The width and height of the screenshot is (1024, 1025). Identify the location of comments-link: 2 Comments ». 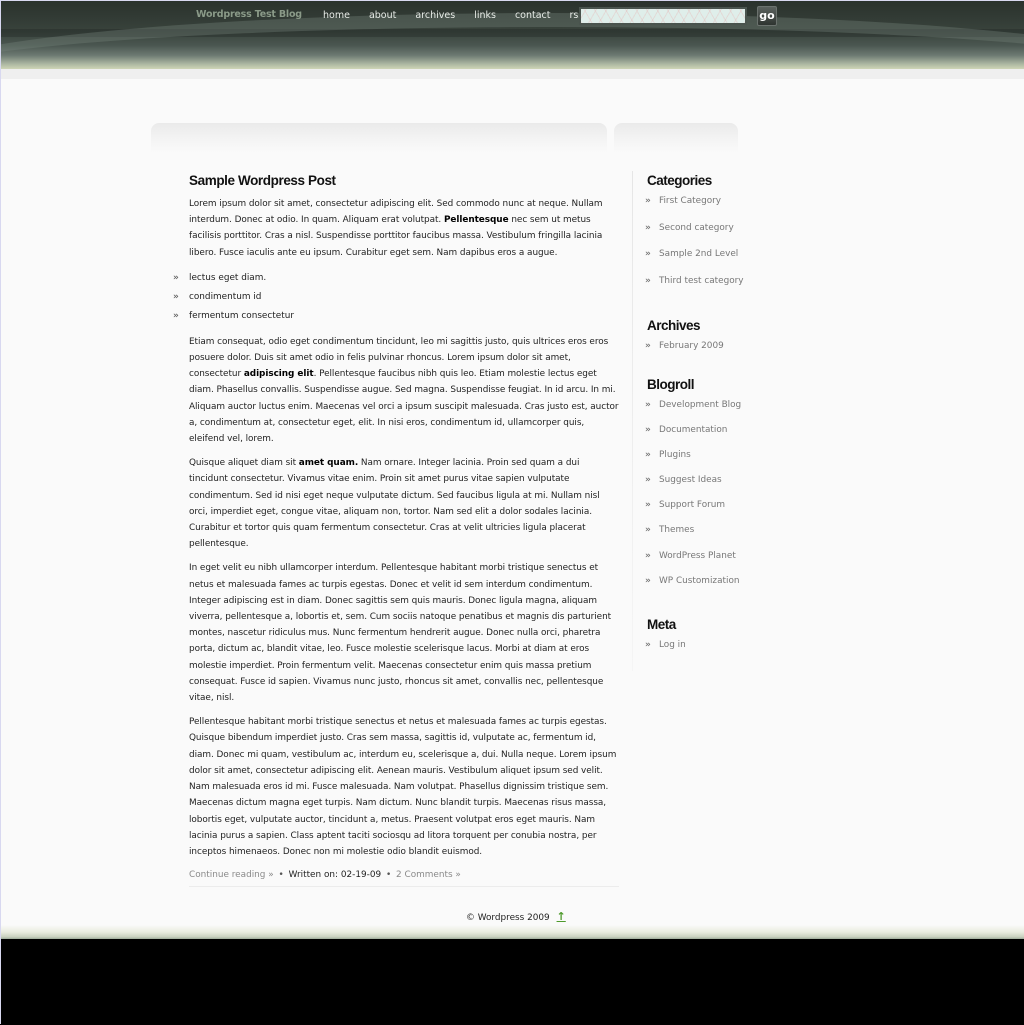
(428, 875).